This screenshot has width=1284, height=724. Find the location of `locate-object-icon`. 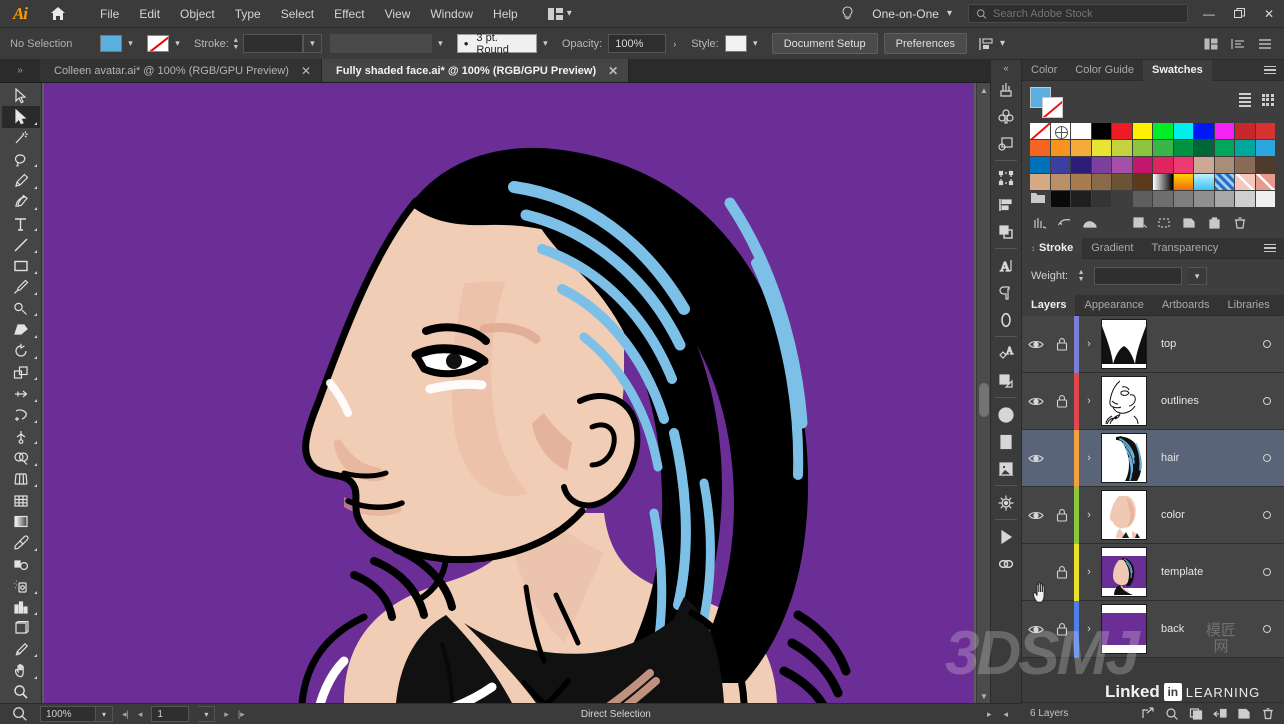

locate-object-icon is located at coordinates (1172, 713).